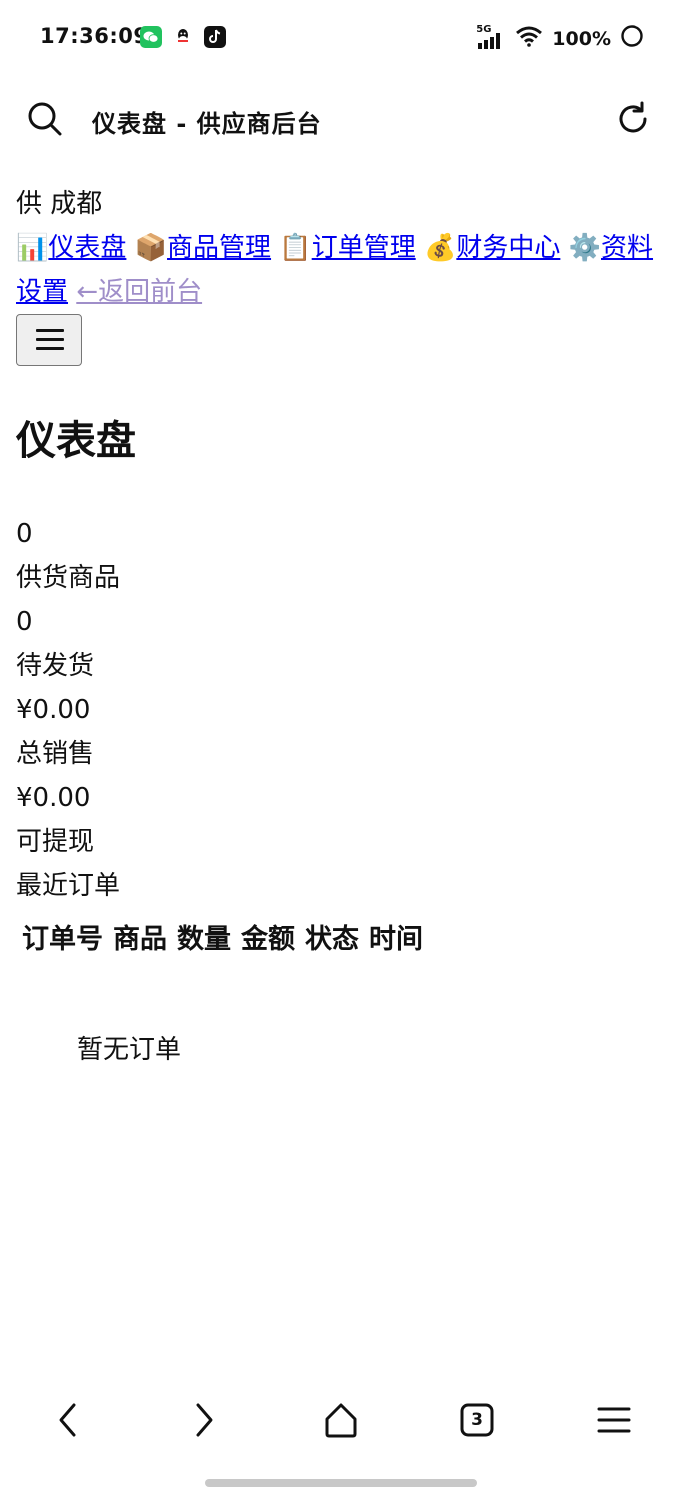 Image resolution: width=682 pixels, height=1500 pixels. Describe the element at coordinates (584, 248) in the screenshot. I see `gear-icon: ⚙️` at that location.